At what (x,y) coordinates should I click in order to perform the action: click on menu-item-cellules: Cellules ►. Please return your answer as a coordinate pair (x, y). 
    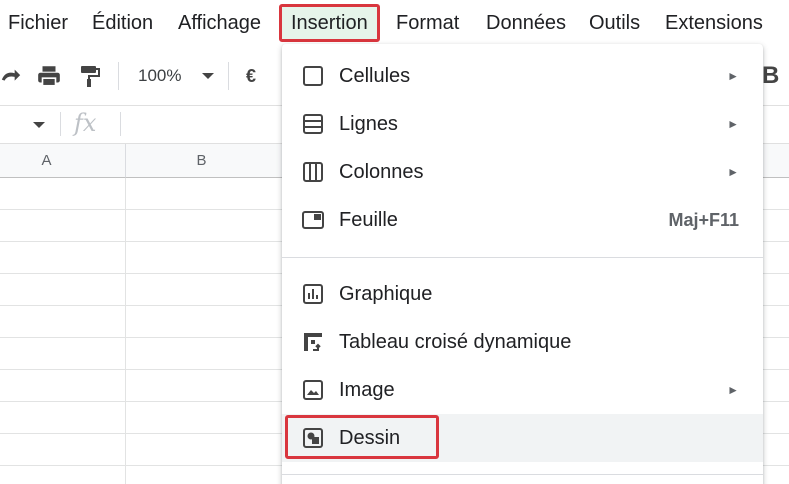
    Looking at the image, I should click on (522, 76).